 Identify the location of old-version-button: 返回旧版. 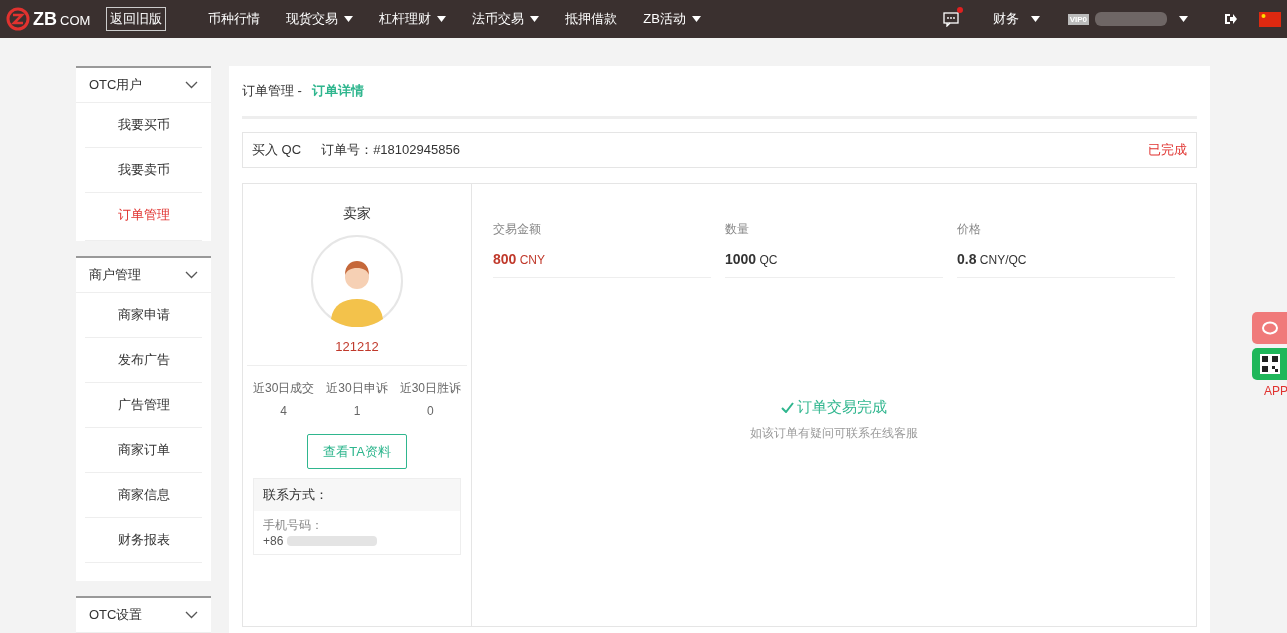
(136, 19).